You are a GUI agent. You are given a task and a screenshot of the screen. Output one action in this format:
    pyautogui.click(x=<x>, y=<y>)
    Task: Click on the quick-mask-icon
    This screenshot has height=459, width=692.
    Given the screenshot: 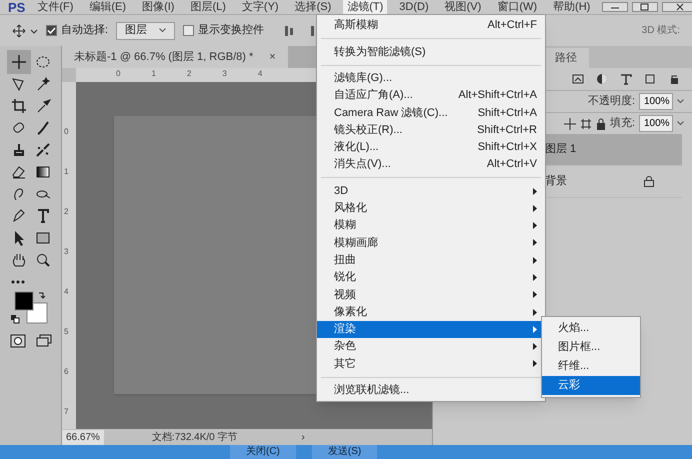 What is the action you would take?
    pyautogui.click(x=18, y=341)
    